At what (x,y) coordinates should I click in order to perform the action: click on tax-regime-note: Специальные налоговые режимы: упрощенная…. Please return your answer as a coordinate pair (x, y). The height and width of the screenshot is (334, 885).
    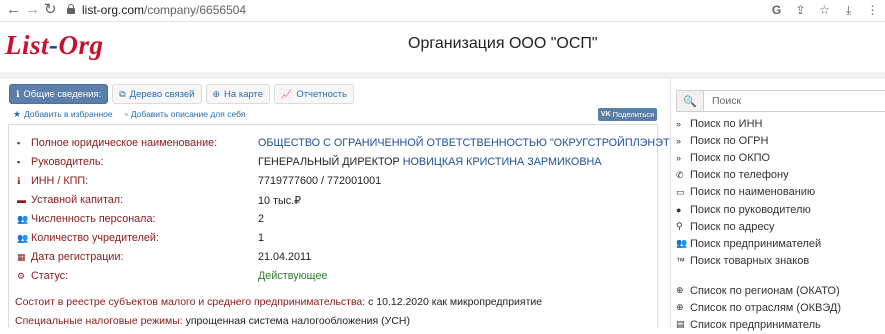
    Looking at the image, I should click on (212, 321).